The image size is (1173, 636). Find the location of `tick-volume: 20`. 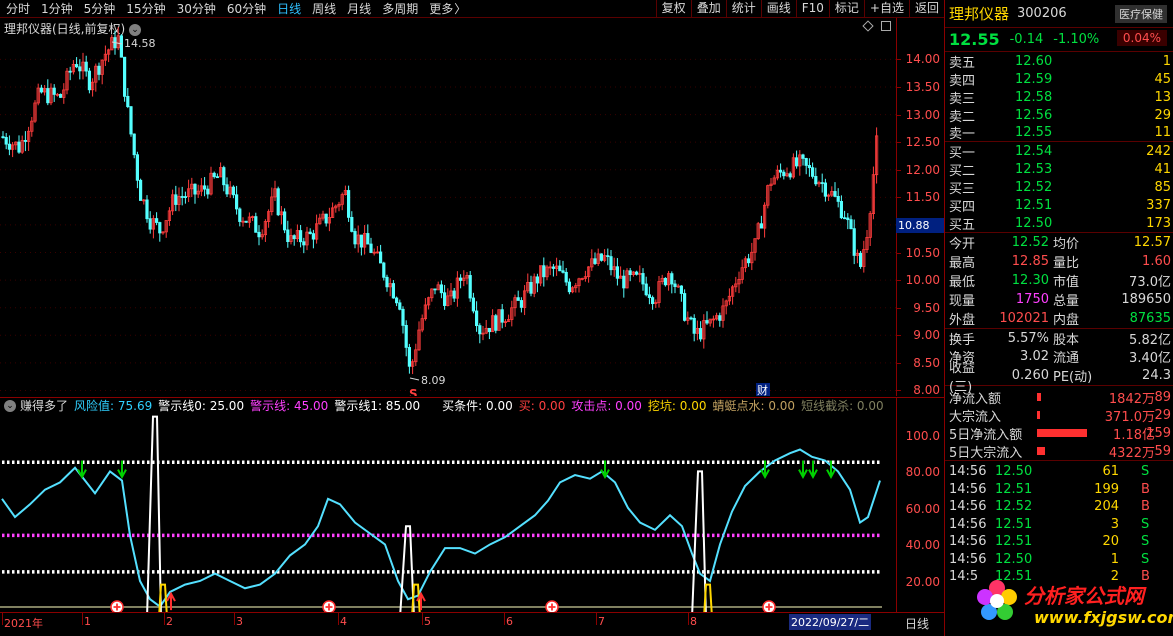

tick-volume: 20 is located at coordinates (1110, 542).